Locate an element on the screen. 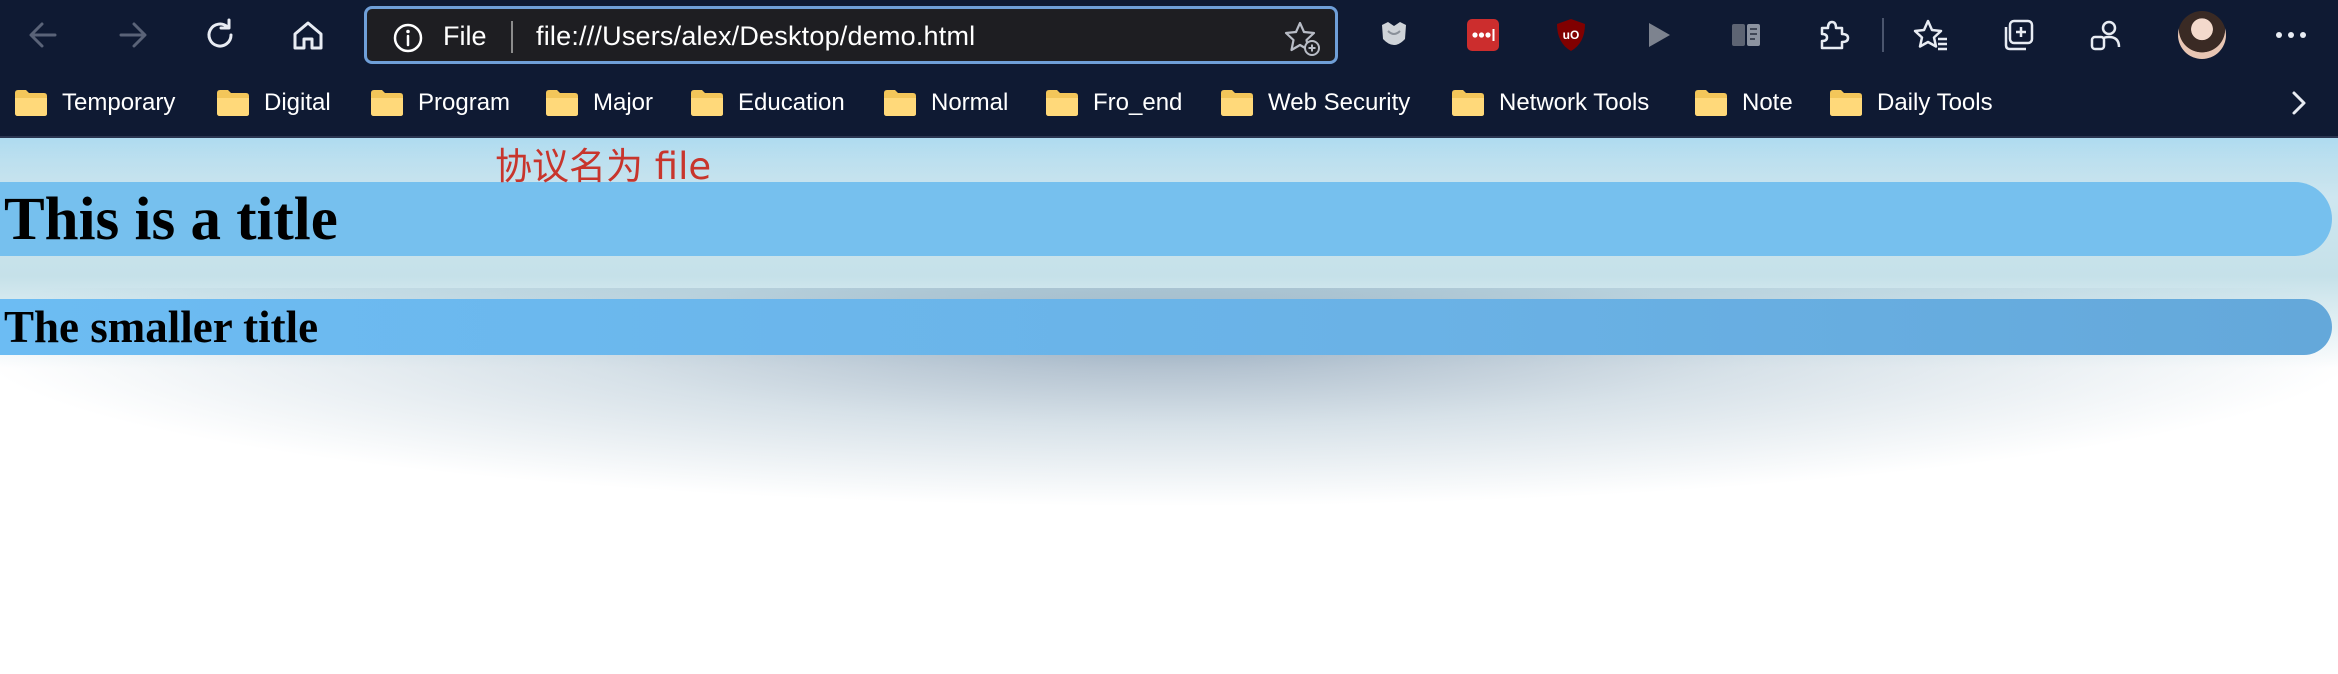  lastpass-icon is located at coordinates (1483, 35).